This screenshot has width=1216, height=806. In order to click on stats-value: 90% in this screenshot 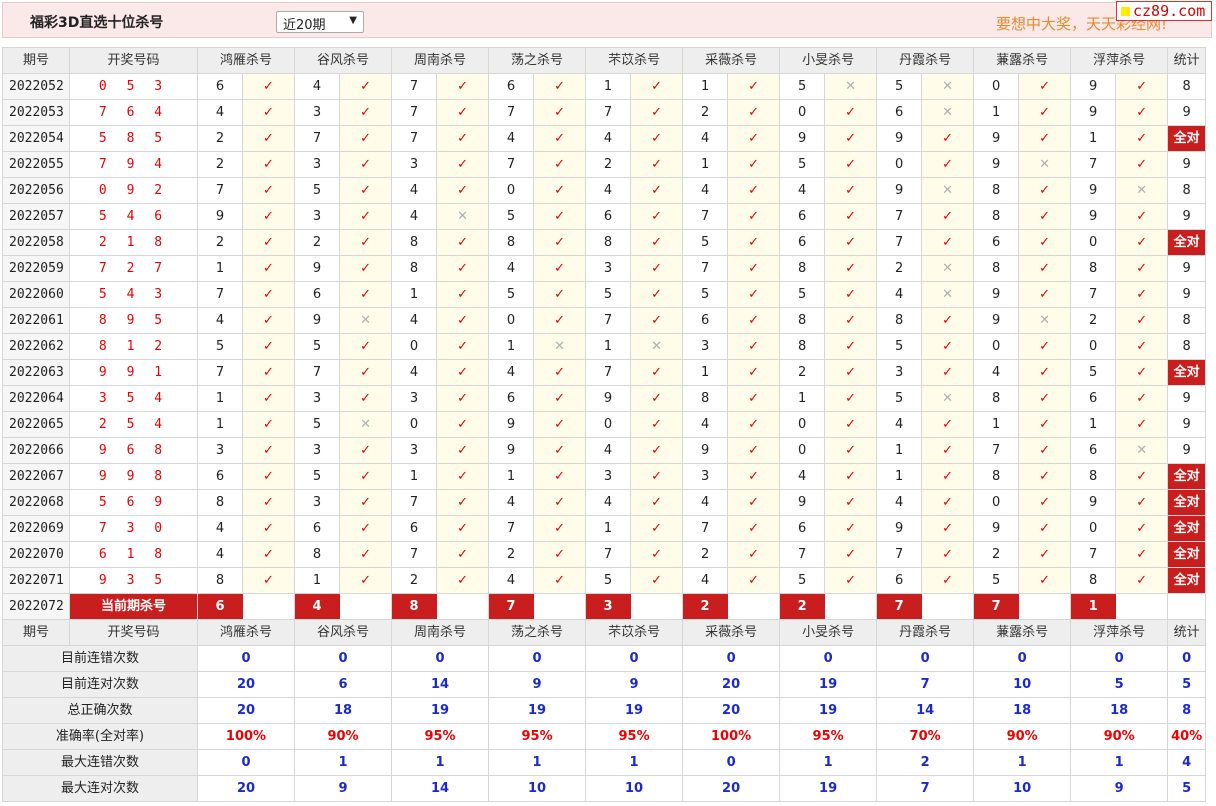, I will do `click(343, 736)`.